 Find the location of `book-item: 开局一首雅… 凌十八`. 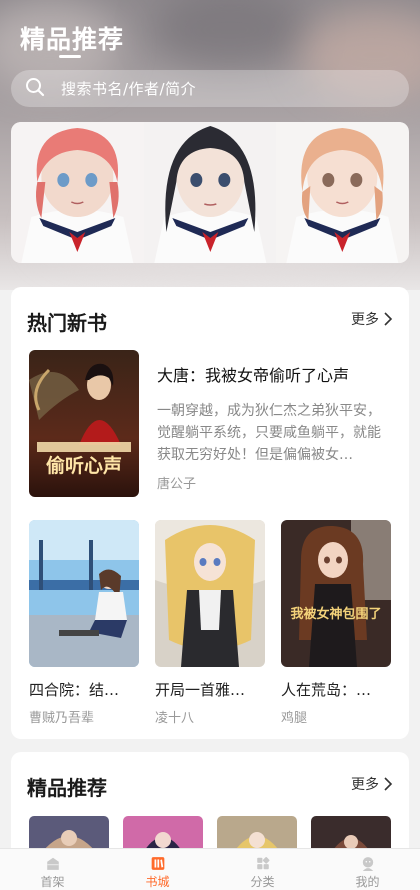

book-item: 开局一首雅… 凌十八 is located at coordinates (210, 623).